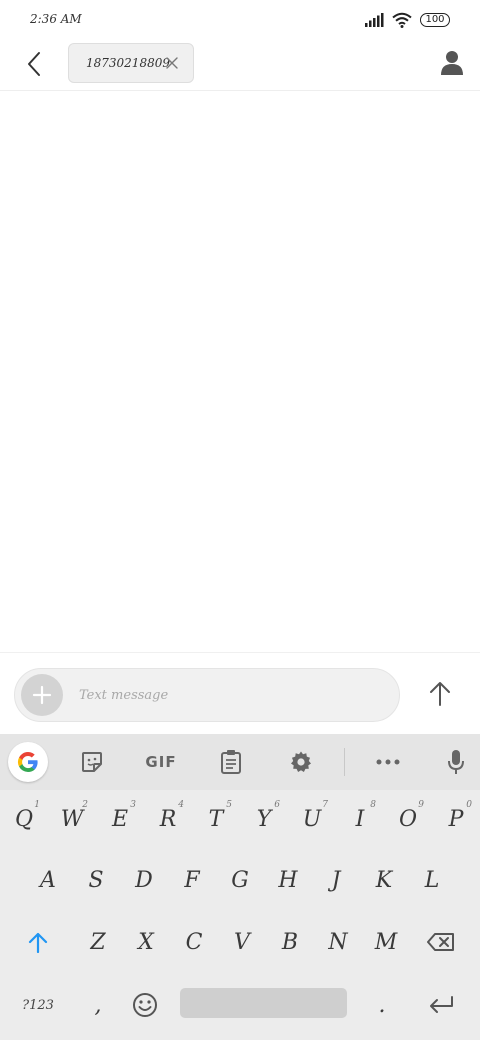 This screenshot has height=1040, width=480. Describe the element at coordinates (240, 65) in the screenshot. I see `conversation-header: 18730218809` at that location.